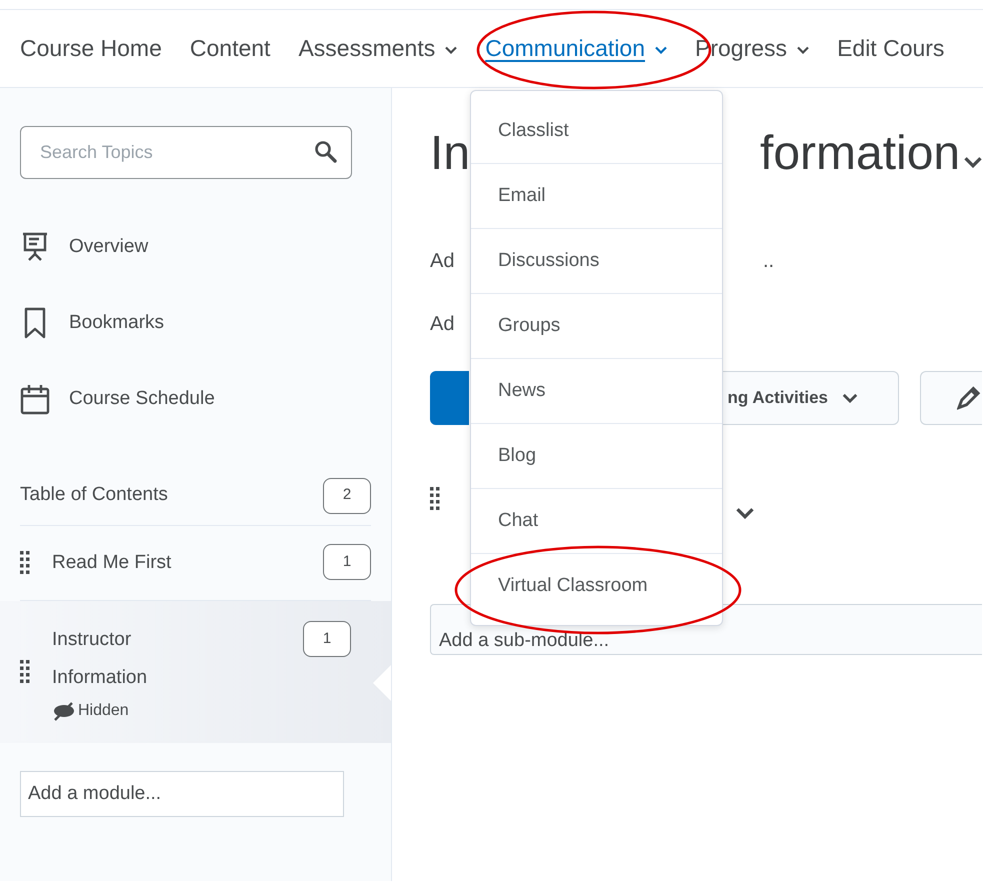  Describe the element at coordinates (810, 398) in the screenshot. I see `activities-button: ng Activities` at that location.